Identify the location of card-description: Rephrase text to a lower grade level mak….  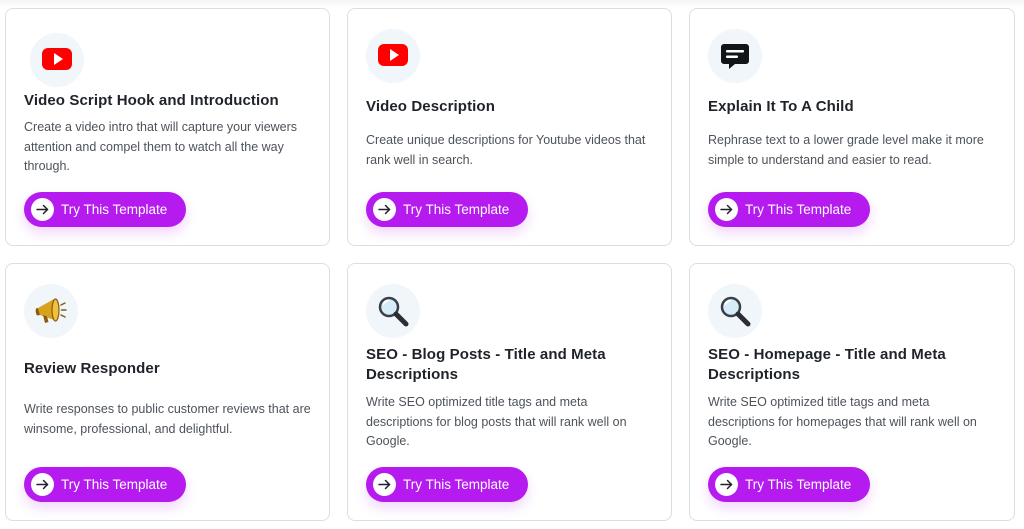
(846, 150).